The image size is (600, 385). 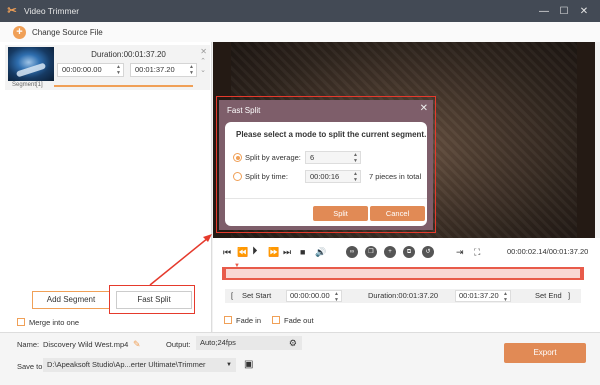 I want to click on pieces-total: 7 pieces in total, so click(x=395, y=176).